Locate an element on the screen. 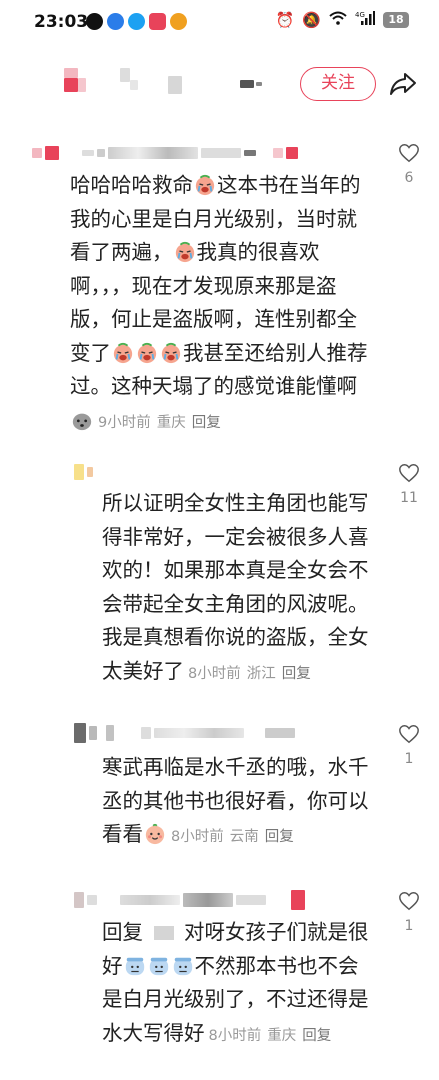 The width and height of the screenshot is (439, 1080). gray-face-emoji-icon is located at coordinates (82, 421).